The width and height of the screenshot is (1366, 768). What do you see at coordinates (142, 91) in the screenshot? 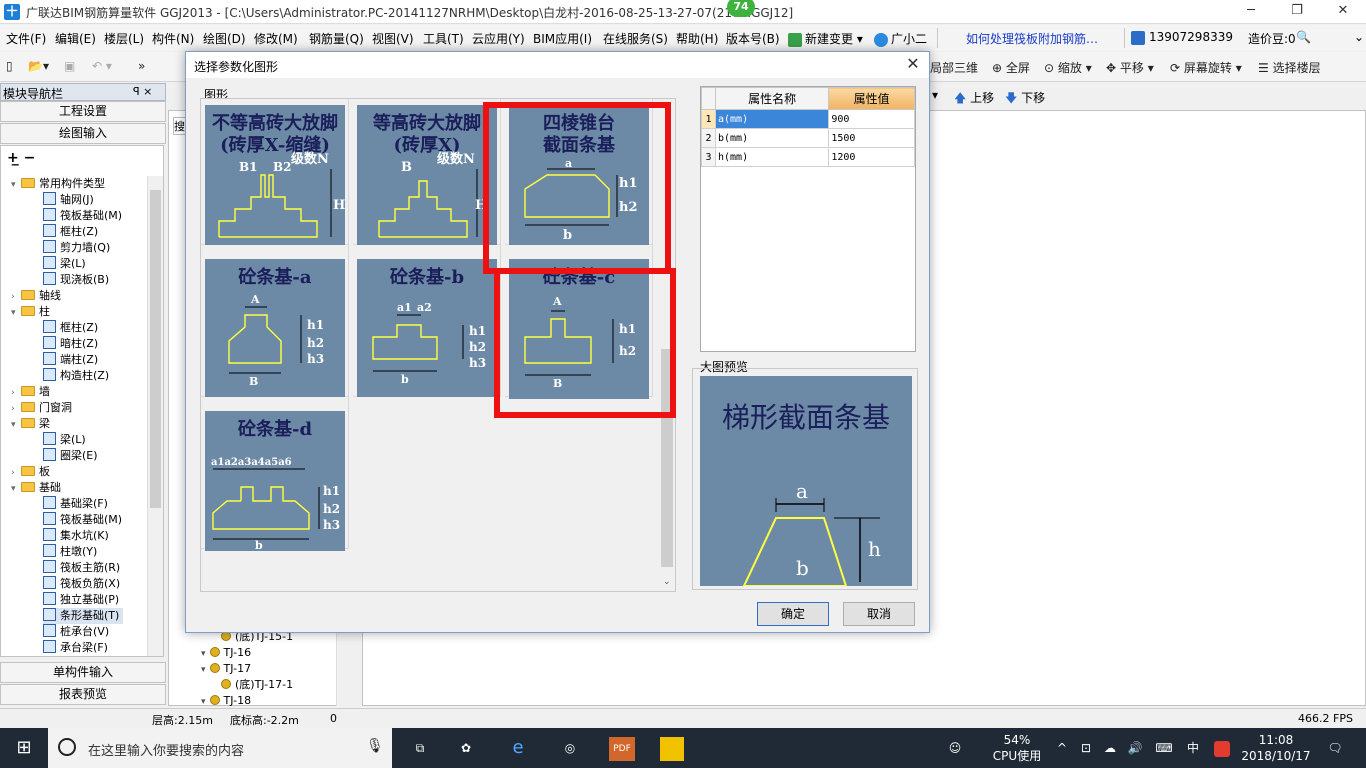
I see `pin-close-icon: ꟼ ×` at bounding box center [142, 91].